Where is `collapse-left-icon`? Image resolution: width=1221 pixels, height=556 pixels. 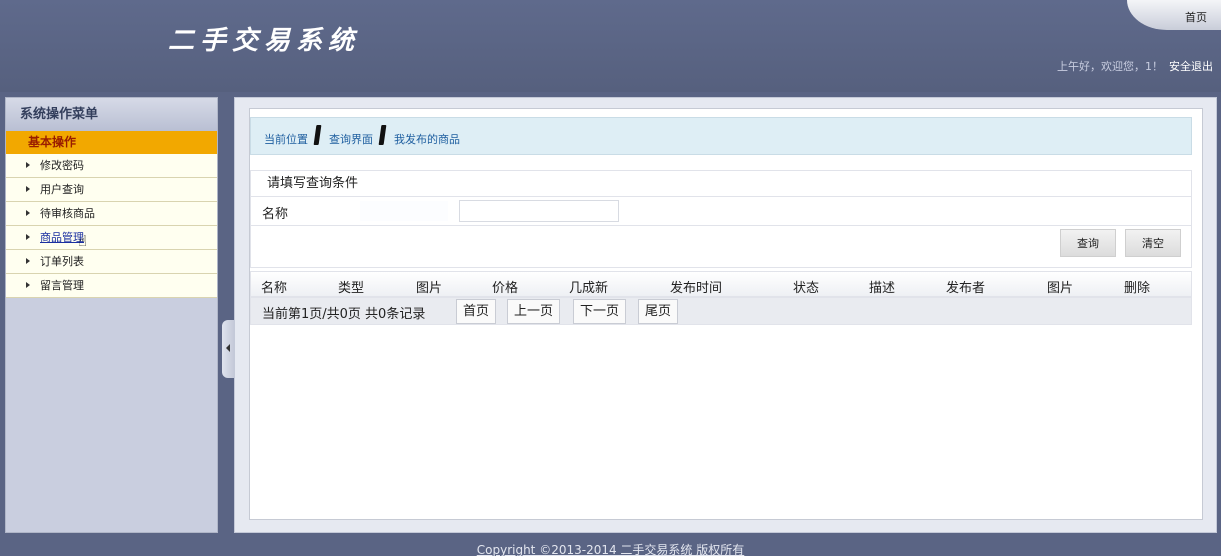 collapse-left-icon is located at coordinates (228, 348).